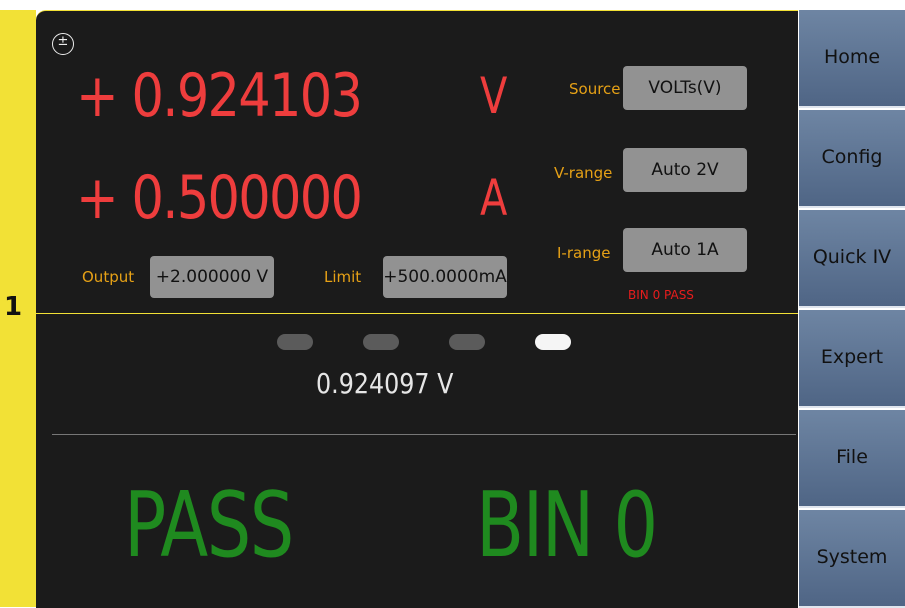  Describe the element at coordinates (247, 198) in the screenshot. I see `current-value: 0.500000` at that location.